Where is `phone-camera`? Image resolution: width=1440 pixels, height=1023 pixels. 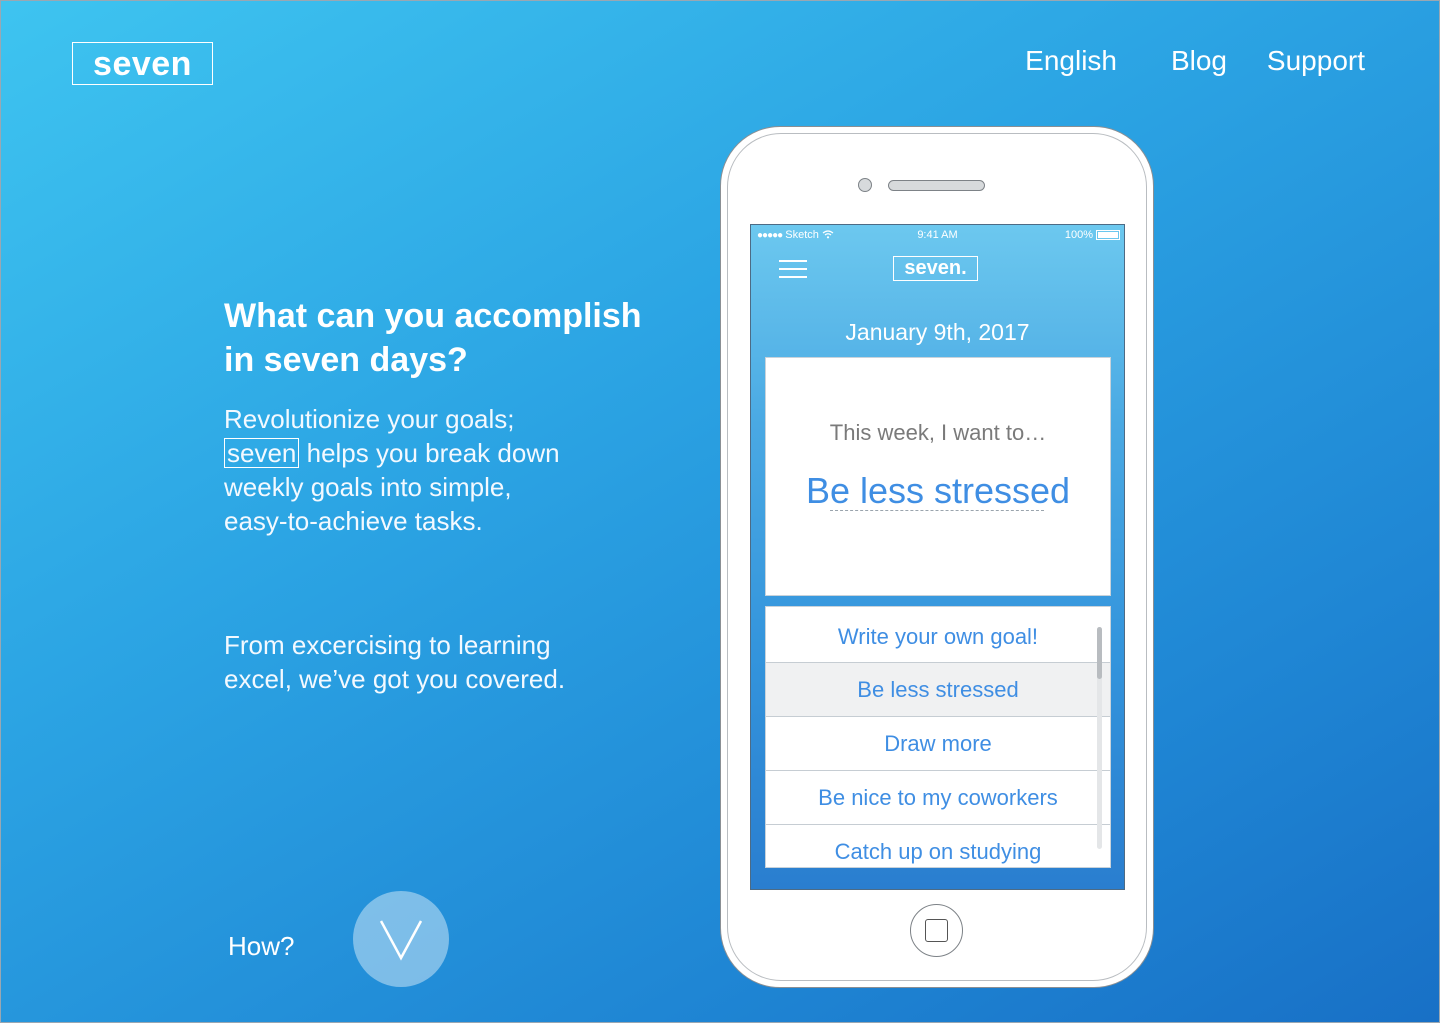
phone-camera is located at coordinates (865, 185).